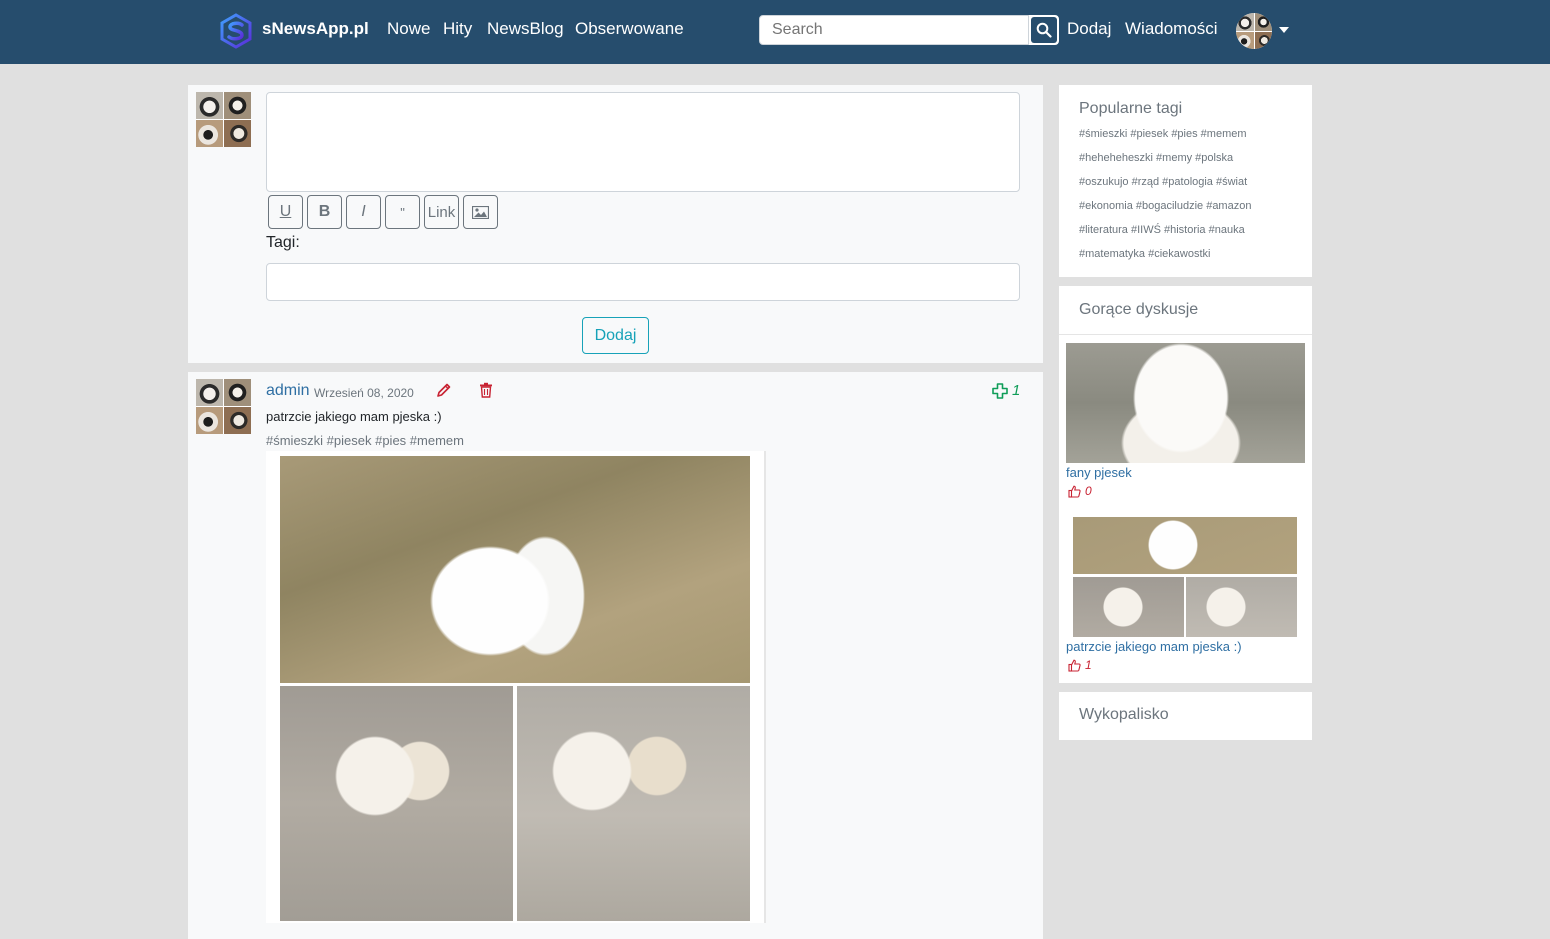  Describe the element at coordinates (1163, 182) in the screenshot. I see `tag-line: #oszukujo #rząd #patologia #świat` at that location.